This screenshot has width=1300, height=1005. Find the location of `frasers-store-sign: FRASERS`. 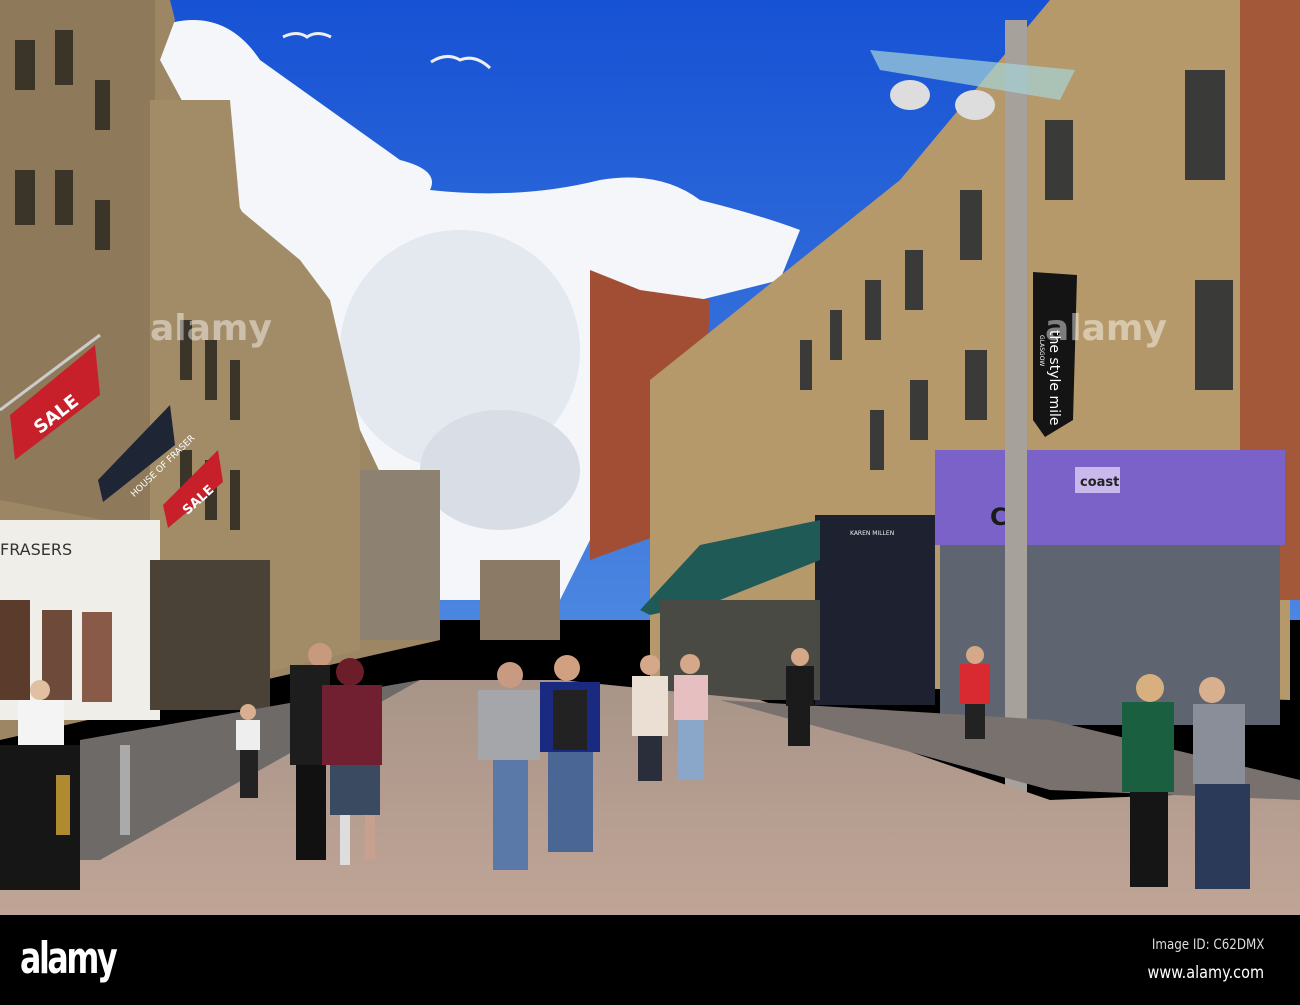

frasers-store-sign: FRASERS is located at coordinates (36, 549).